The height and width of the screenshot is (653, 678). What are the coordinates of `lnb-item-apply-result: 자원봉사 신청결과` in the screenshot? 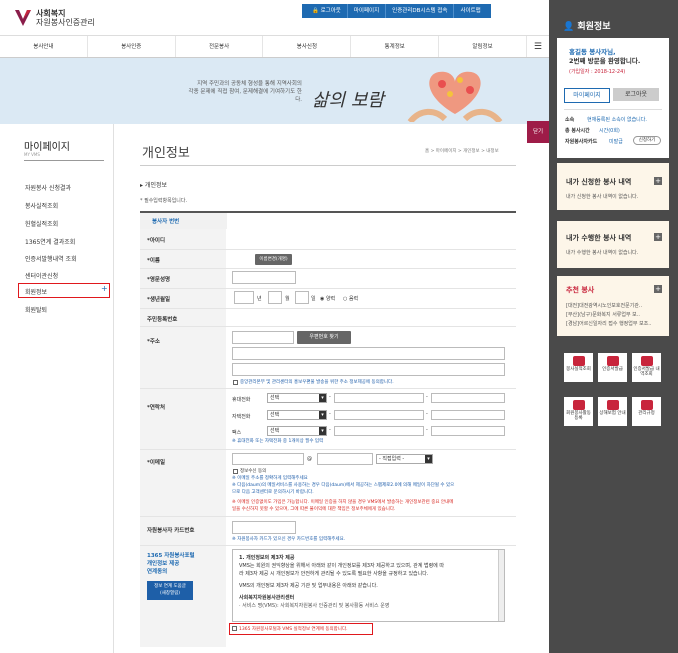 It's located at (48, 187).